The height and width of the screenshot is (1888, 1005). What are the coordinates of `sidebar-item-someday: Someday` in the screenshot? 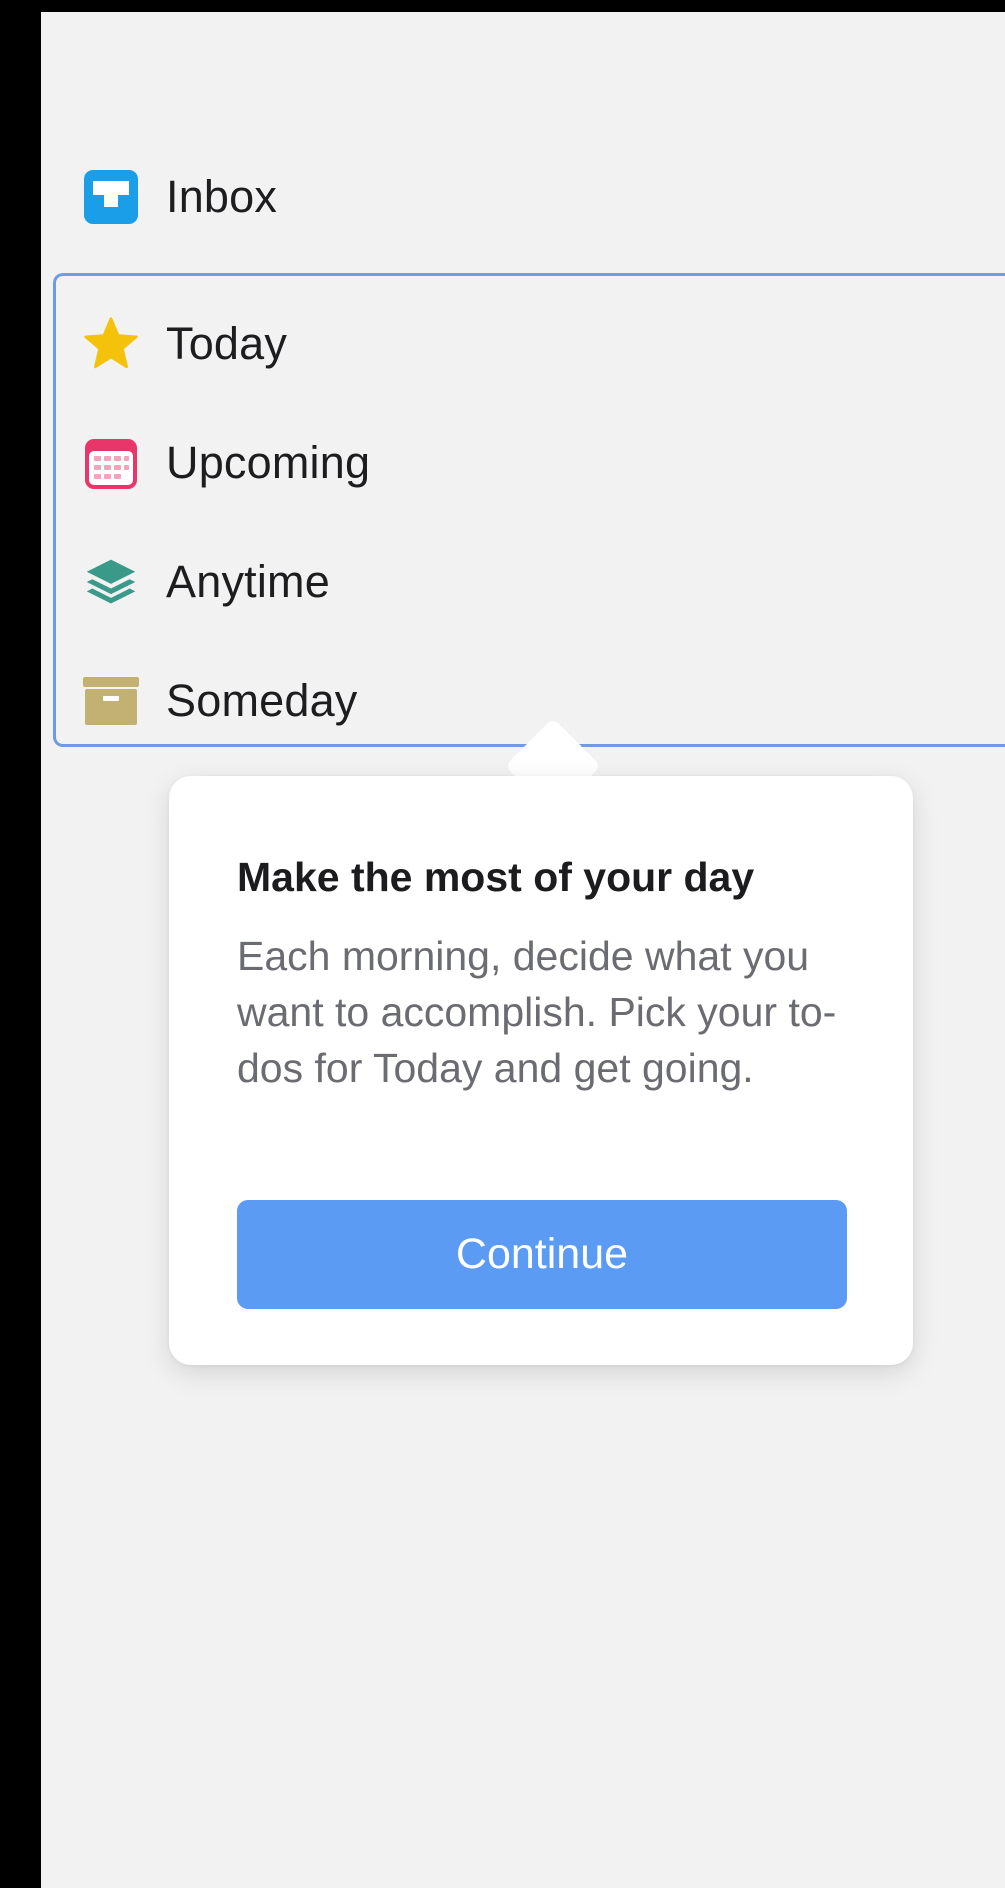 It's located at (523, 701).